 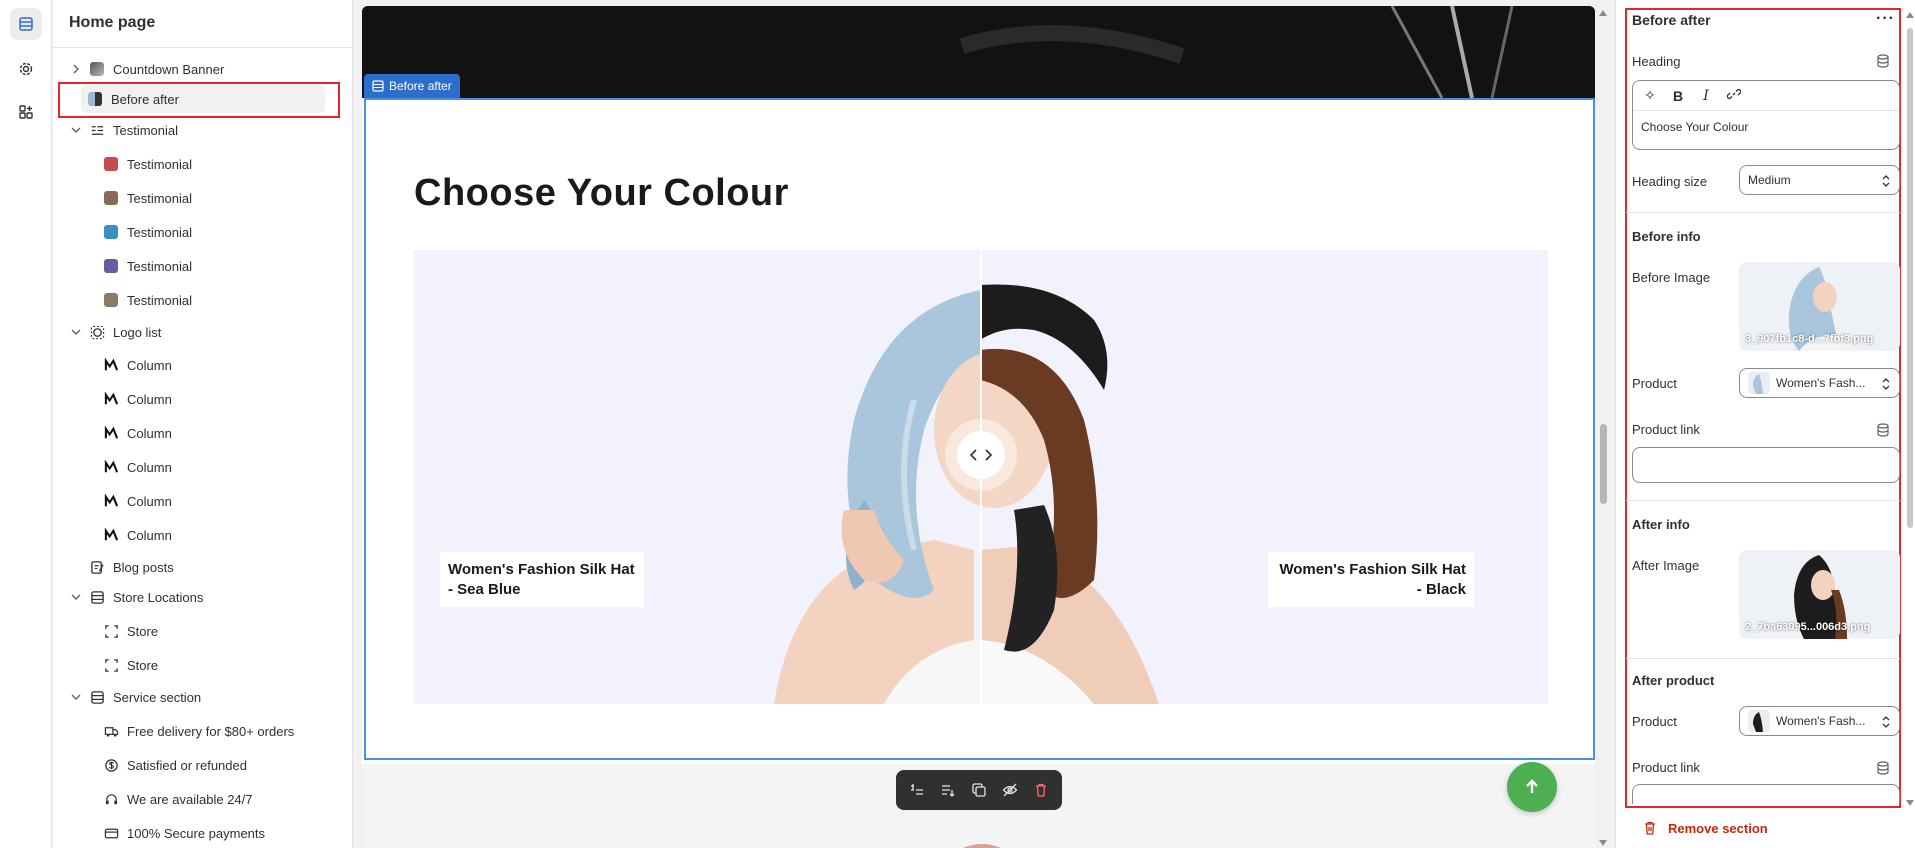 What do you see at coordinates (1766, 465) in the screenshot?
I see `before-product-link-input` at bounding box center [1766, 465].